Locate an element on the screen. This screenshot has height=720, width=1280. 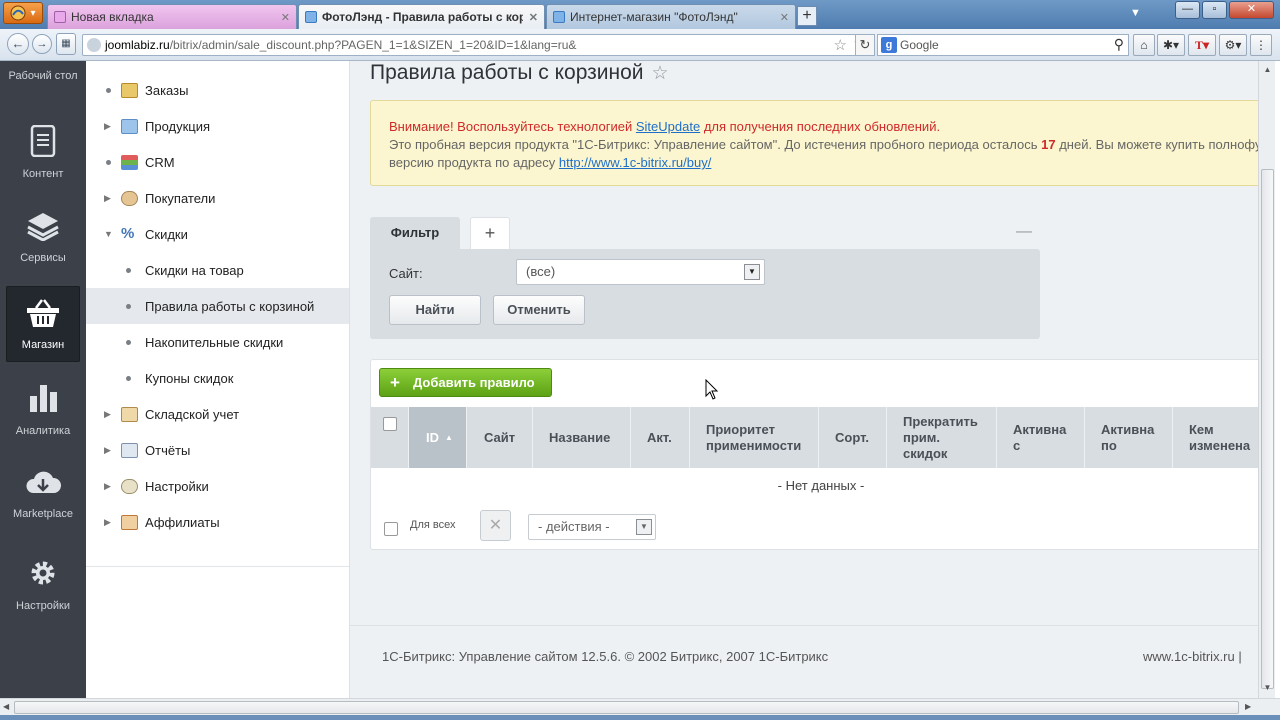
column-priority: Приоритет применимости is located at coordinates (754, 437).